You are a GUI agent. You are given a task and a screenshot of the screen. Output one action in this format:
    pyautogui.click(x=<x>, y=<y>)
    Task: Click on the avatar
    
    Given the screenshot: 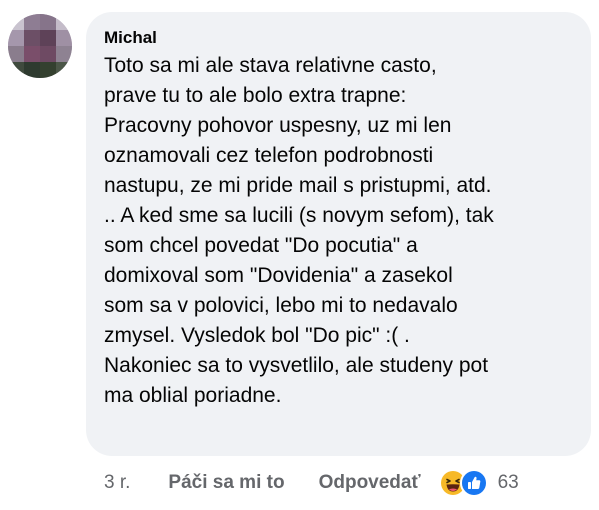 What is the action you would take?
    pyautogui.click(x=40, y=46)
    